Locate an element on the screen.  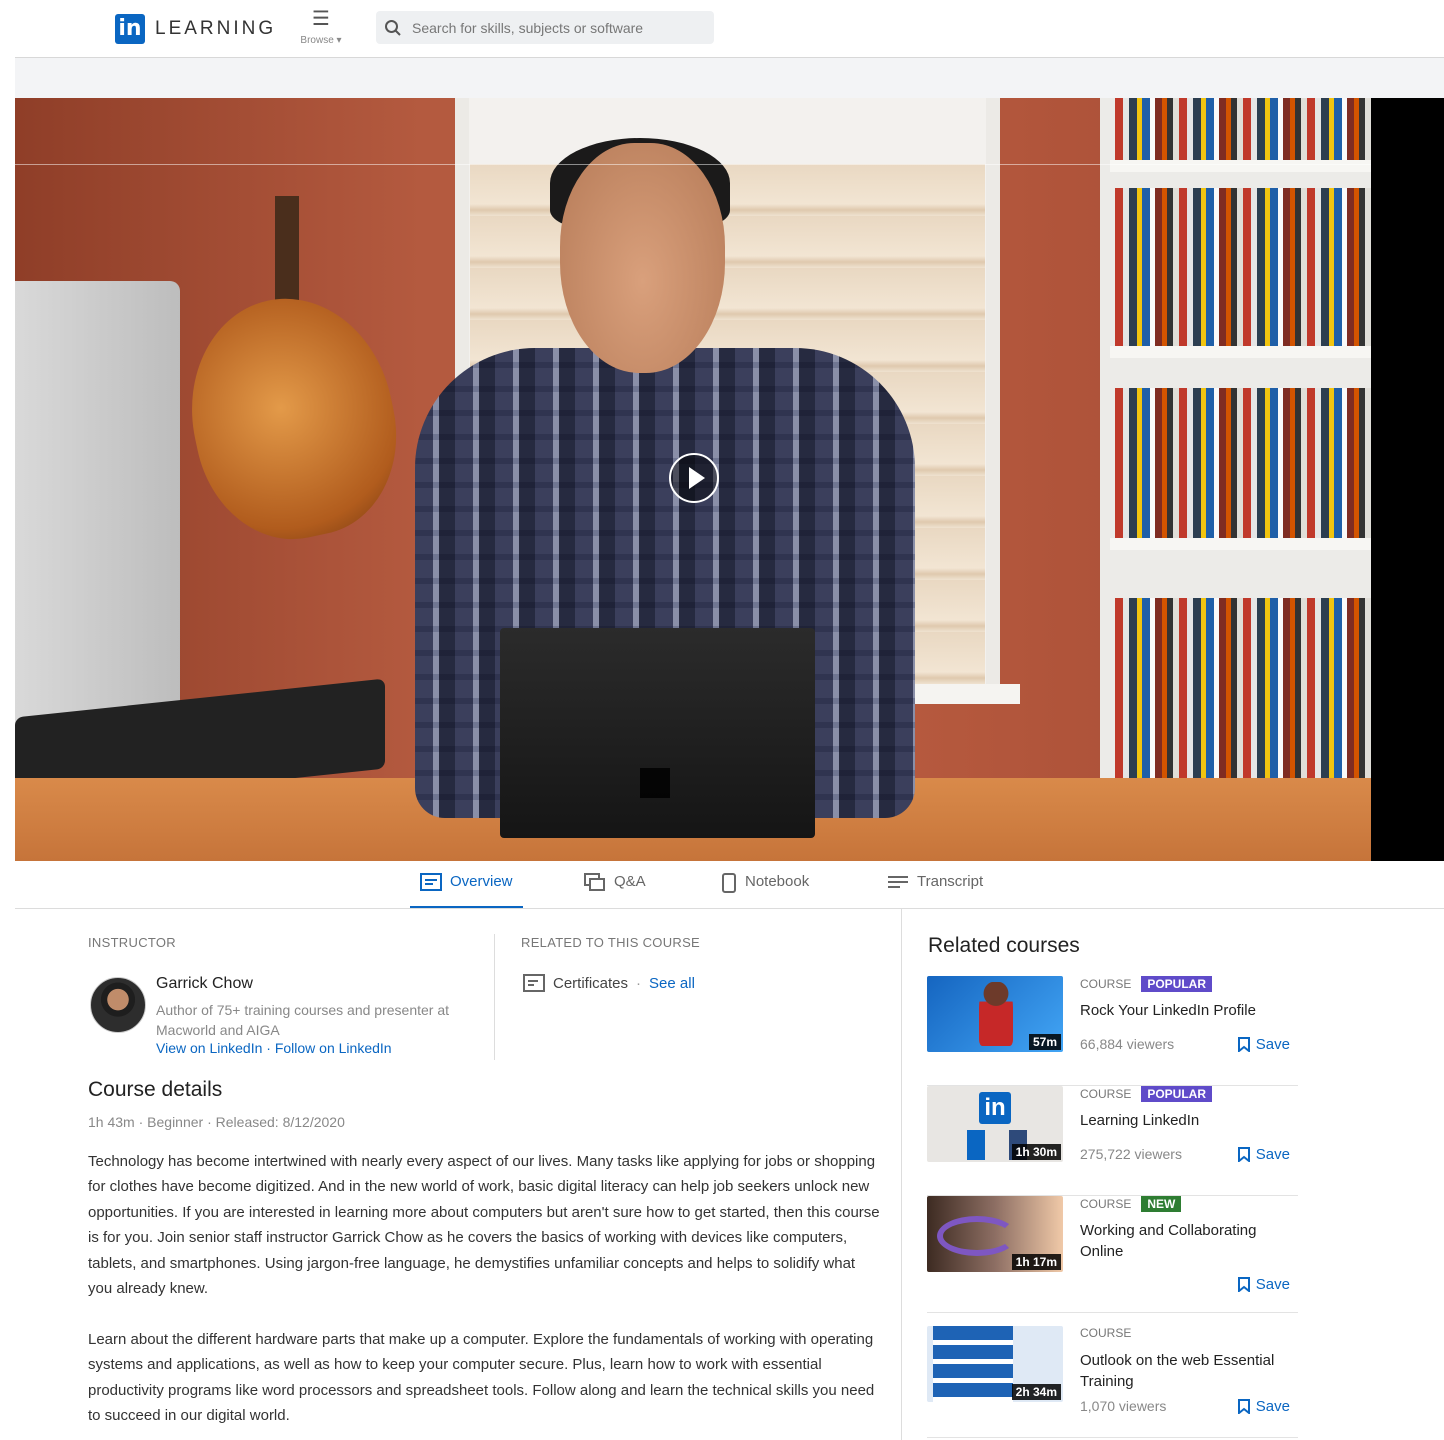
instructor-avatar is located at coordinates (118, 1005).